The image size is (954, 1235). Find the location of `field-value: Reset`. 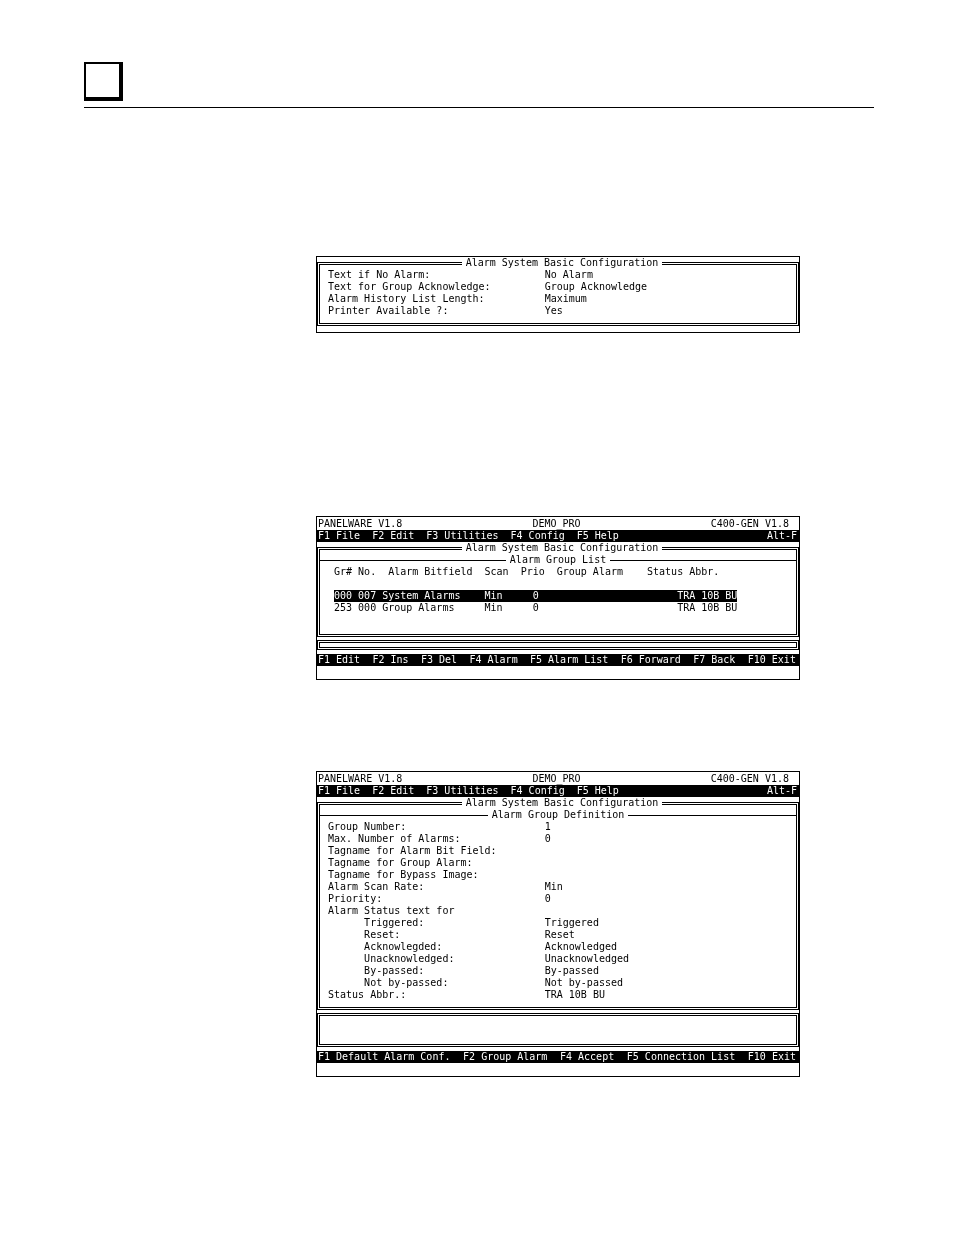

field-value: Reset is located at coordinates (670, 935).